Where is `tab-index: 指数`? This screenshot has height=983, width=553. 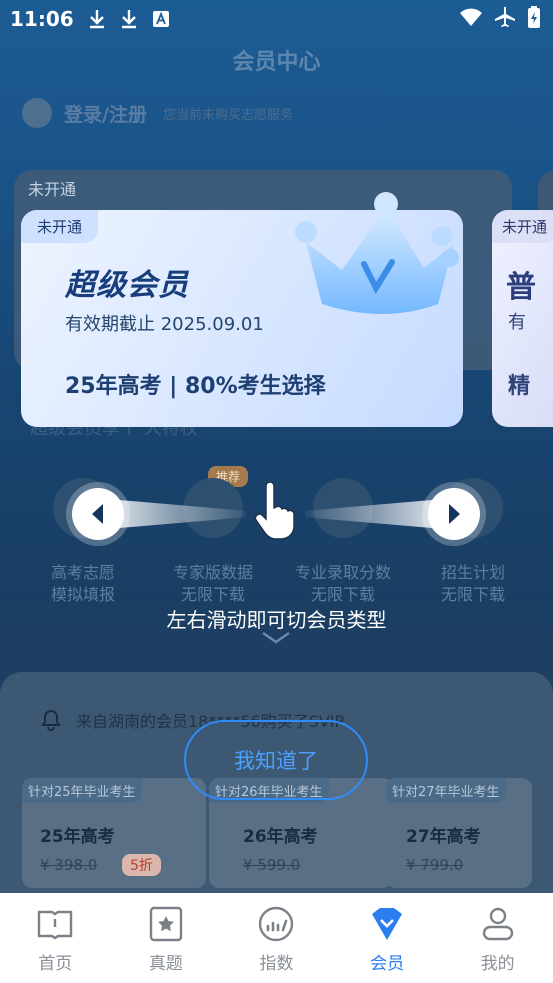 tab-index: 指数 is located at coordinates (276, 938).